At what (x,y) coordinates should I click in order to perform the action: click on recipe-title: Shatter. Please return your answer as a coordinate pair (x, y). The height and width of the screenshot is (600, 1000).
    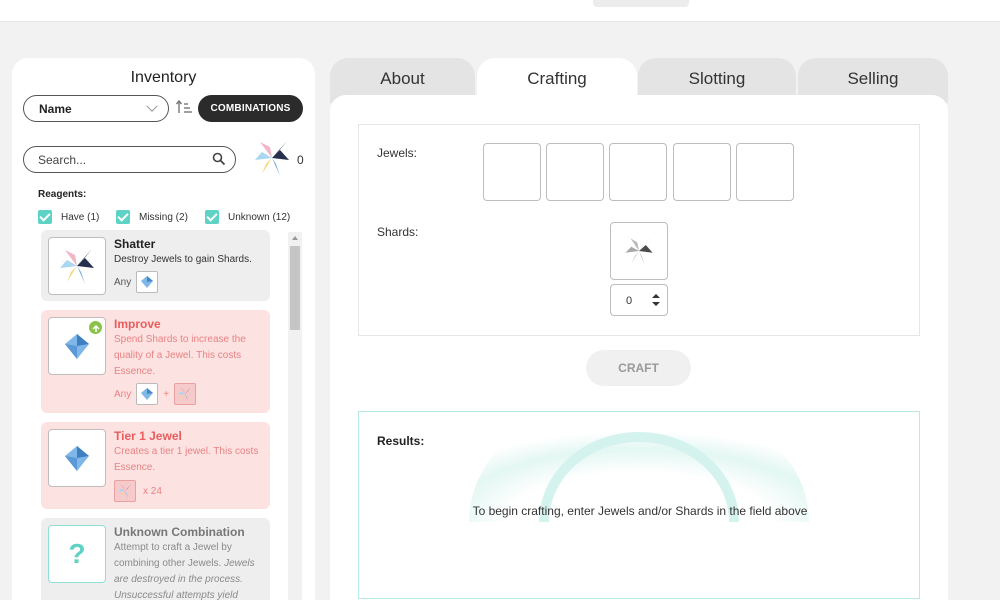
    Looking at the image, I should click on (135, 244).